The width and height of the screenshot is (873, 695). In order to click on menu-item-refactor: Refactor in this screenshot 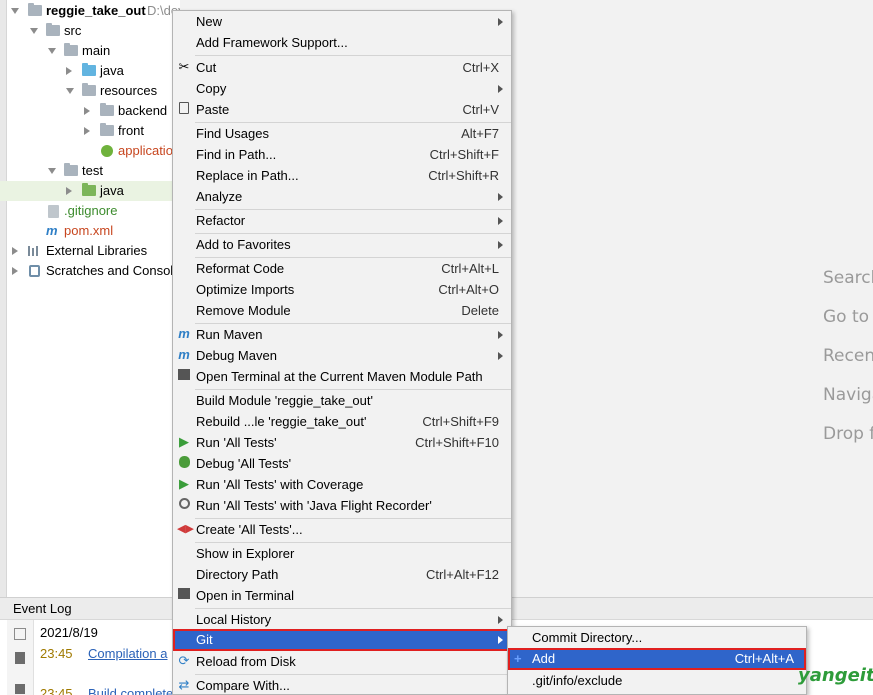, I will do `click(342, 220)`.